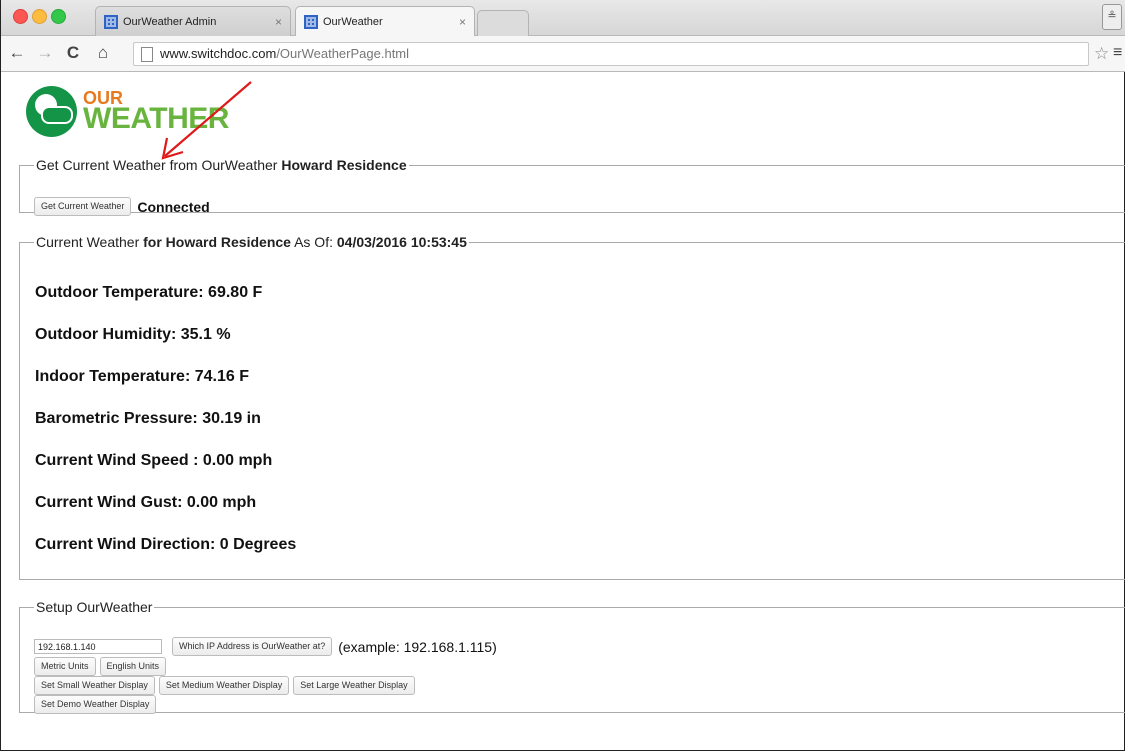  Describe the element at coordinates (417, 646) in the screenshot. I see `ip-example-text: (example: 192.168.1.115)` at that location.